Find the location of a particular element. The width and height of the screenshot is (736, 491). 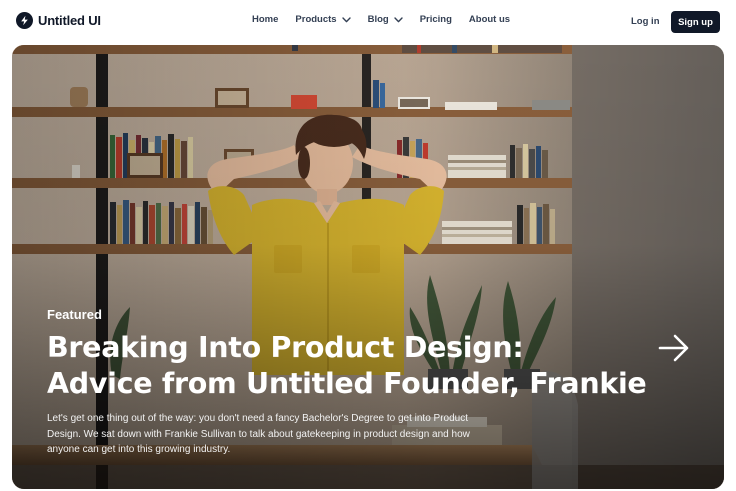

brand-name: Untitled UI is located at coordinates (69, 20).